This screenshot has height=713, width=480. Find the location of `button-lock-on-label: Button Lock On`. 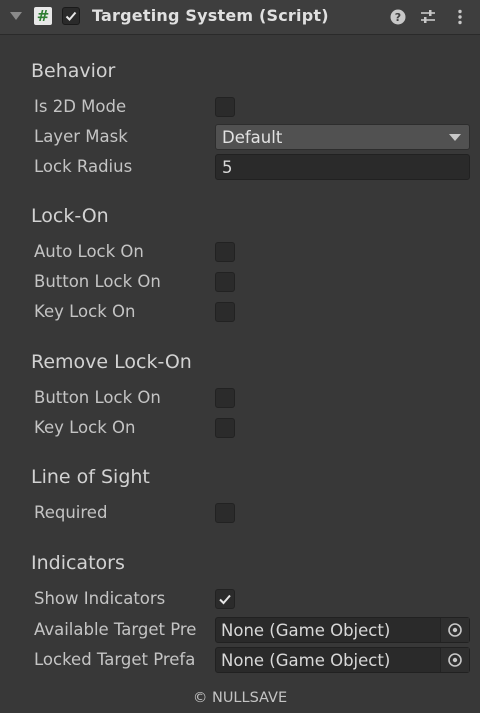

button-lock-on-label: Button Lock On is located at coordinates (97, 281).